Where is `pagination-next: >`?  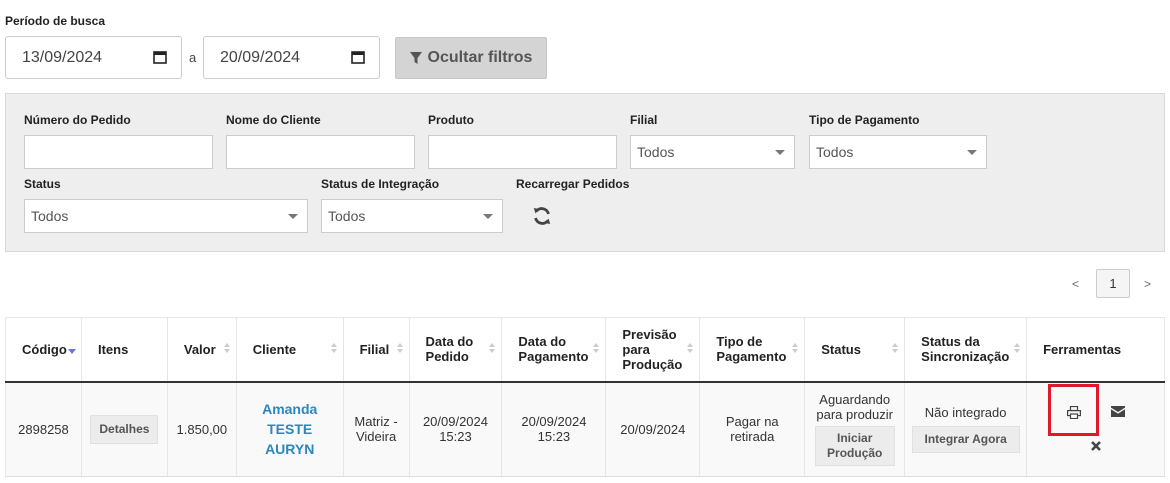 pagination-next: > is located at coordinates (1147, 284).